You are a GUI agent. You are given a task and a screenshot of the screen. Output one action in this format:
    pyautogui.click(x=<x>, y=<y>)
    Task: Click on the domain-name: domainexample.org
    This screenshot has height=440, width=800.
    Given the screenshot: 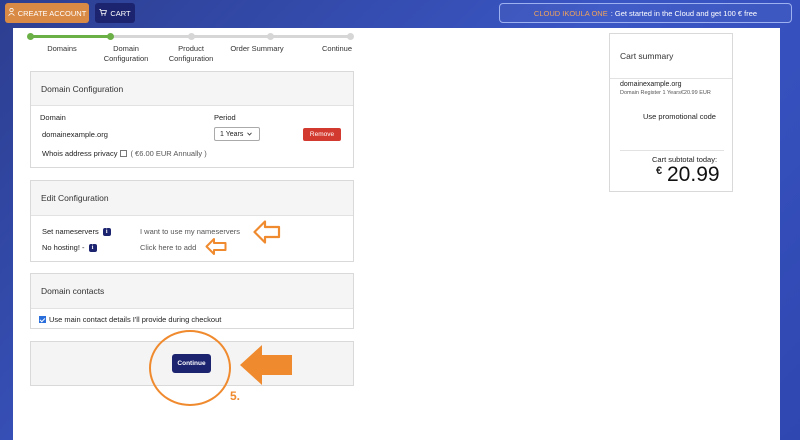 What is the action you would take?
    pyautogui.click(x=75, y=134)
    